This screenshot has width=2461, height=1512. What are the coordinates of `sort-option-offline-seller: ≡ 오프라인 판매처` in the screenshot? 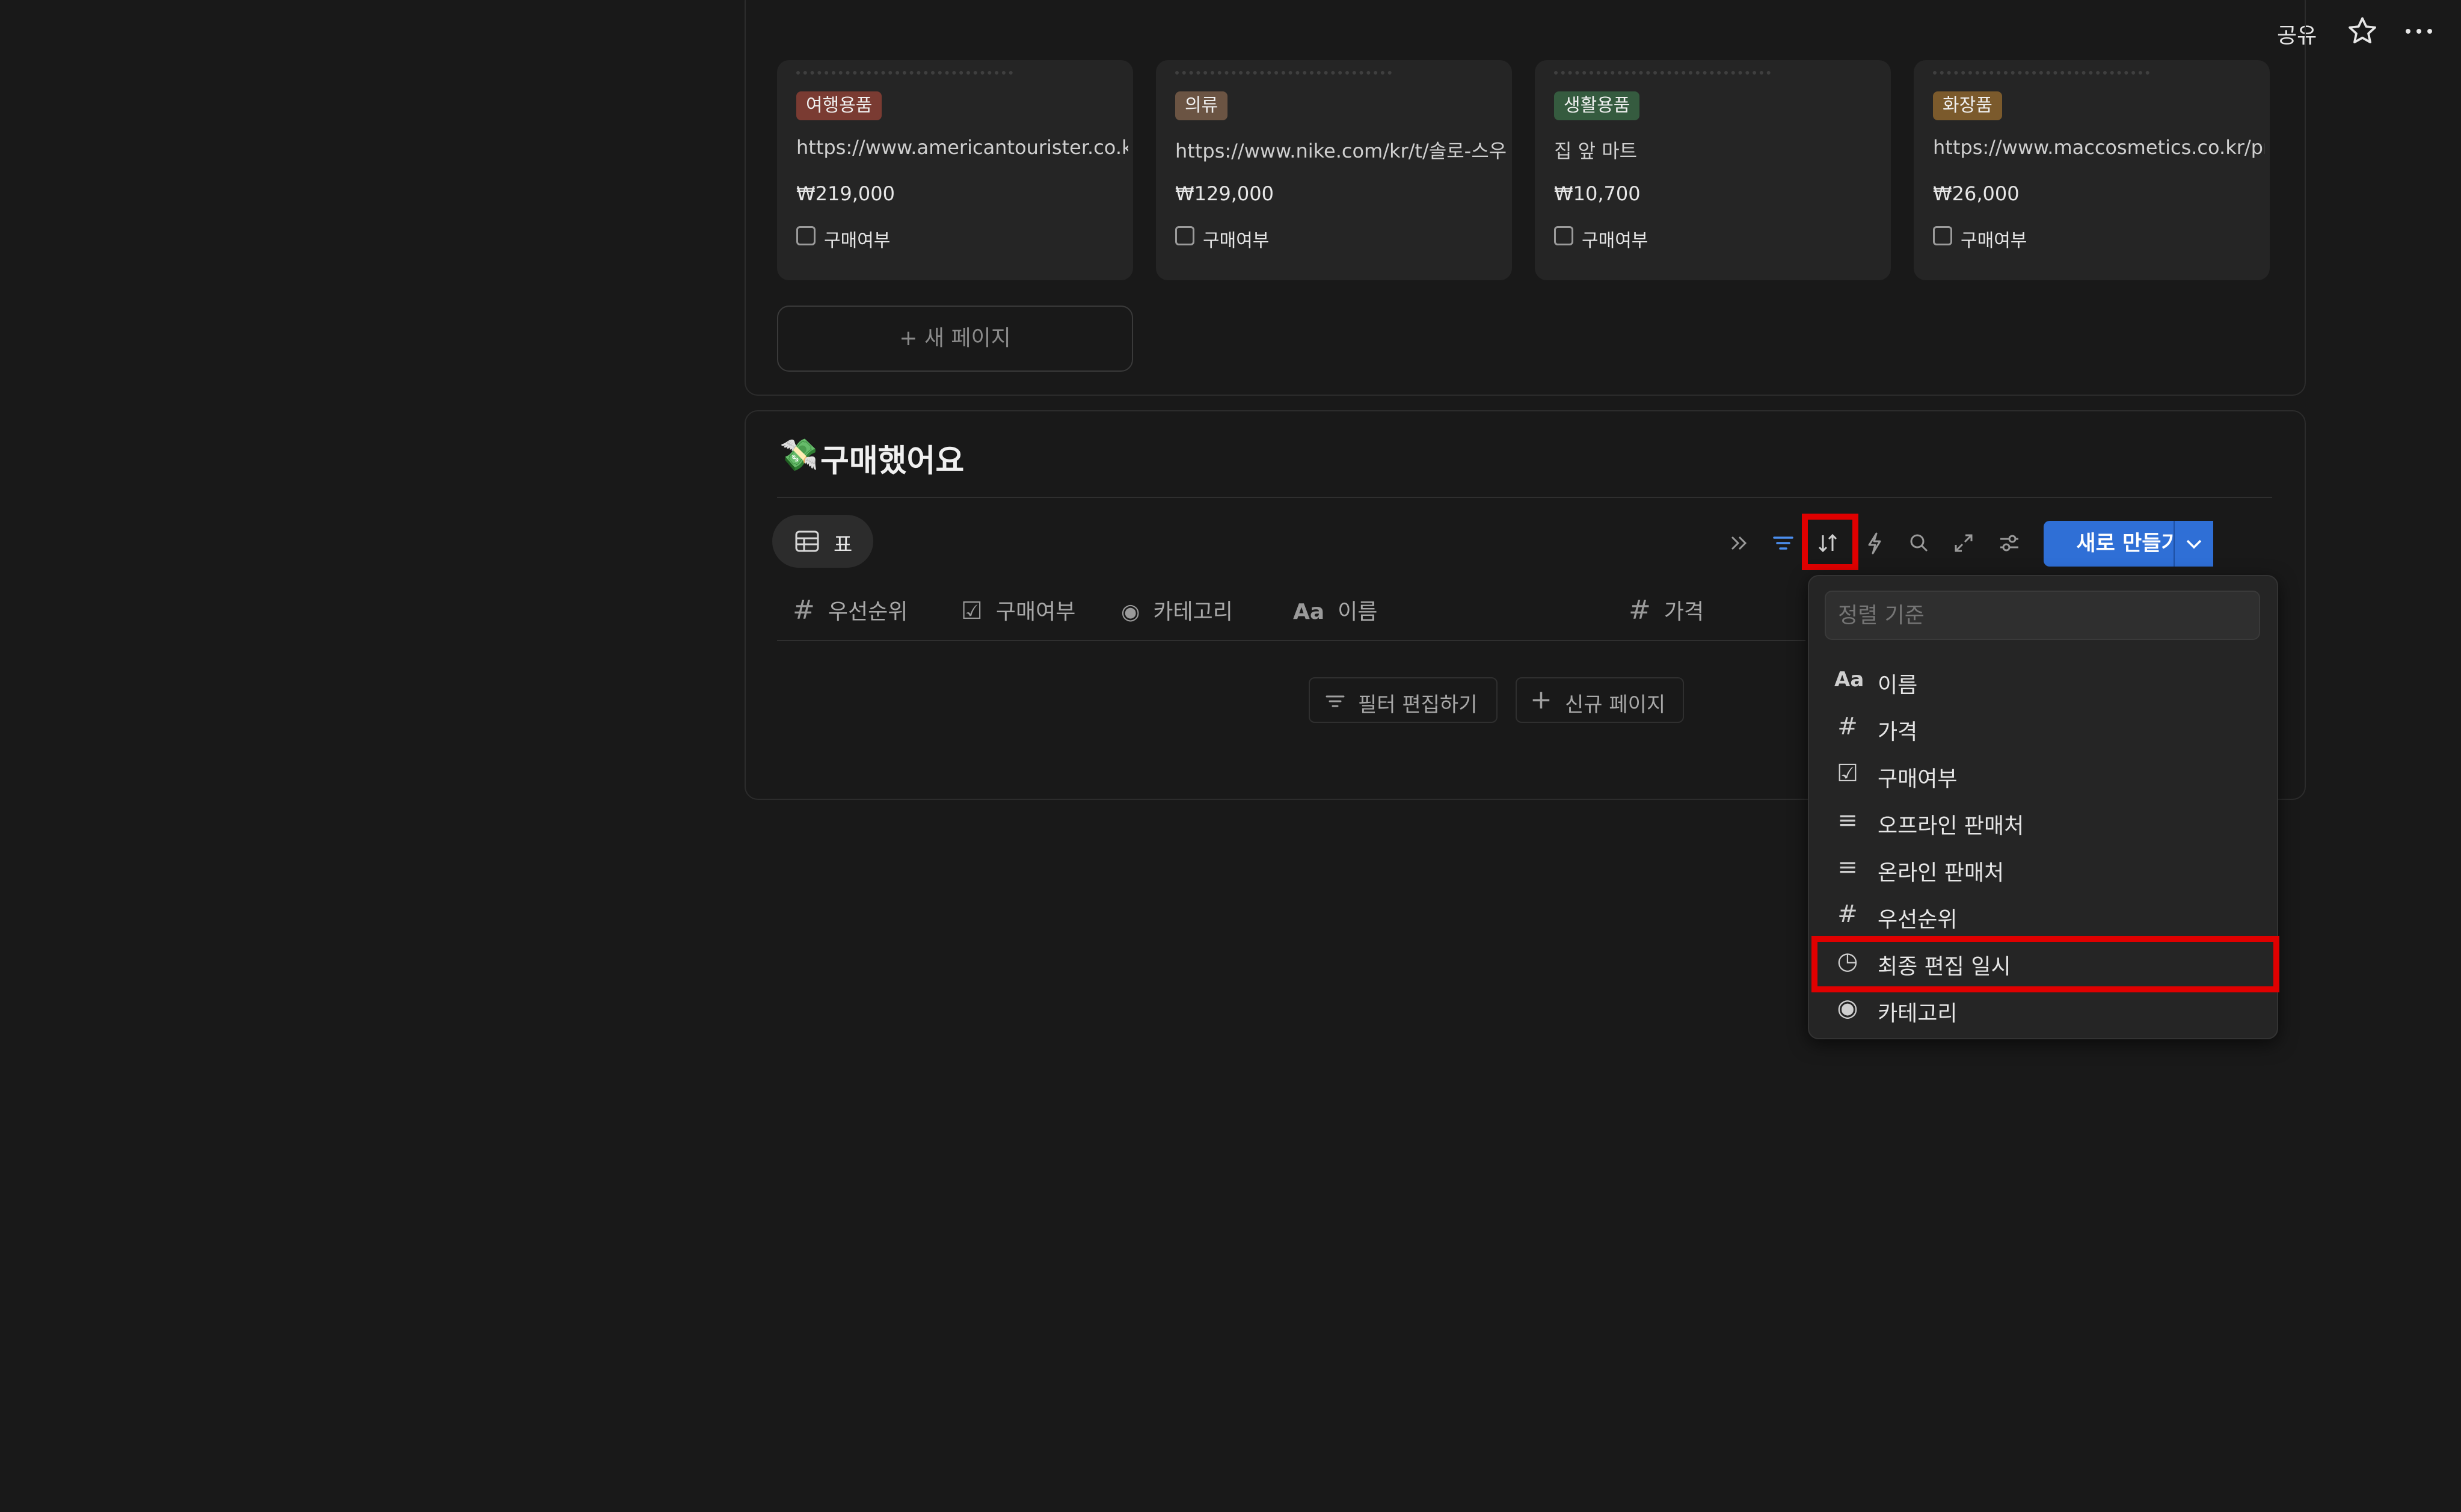 It's located at (2039, 821).